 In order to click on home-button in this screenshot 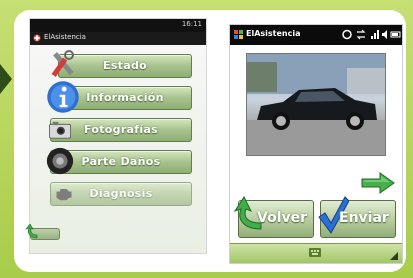, I will do `click(42, 232)`.